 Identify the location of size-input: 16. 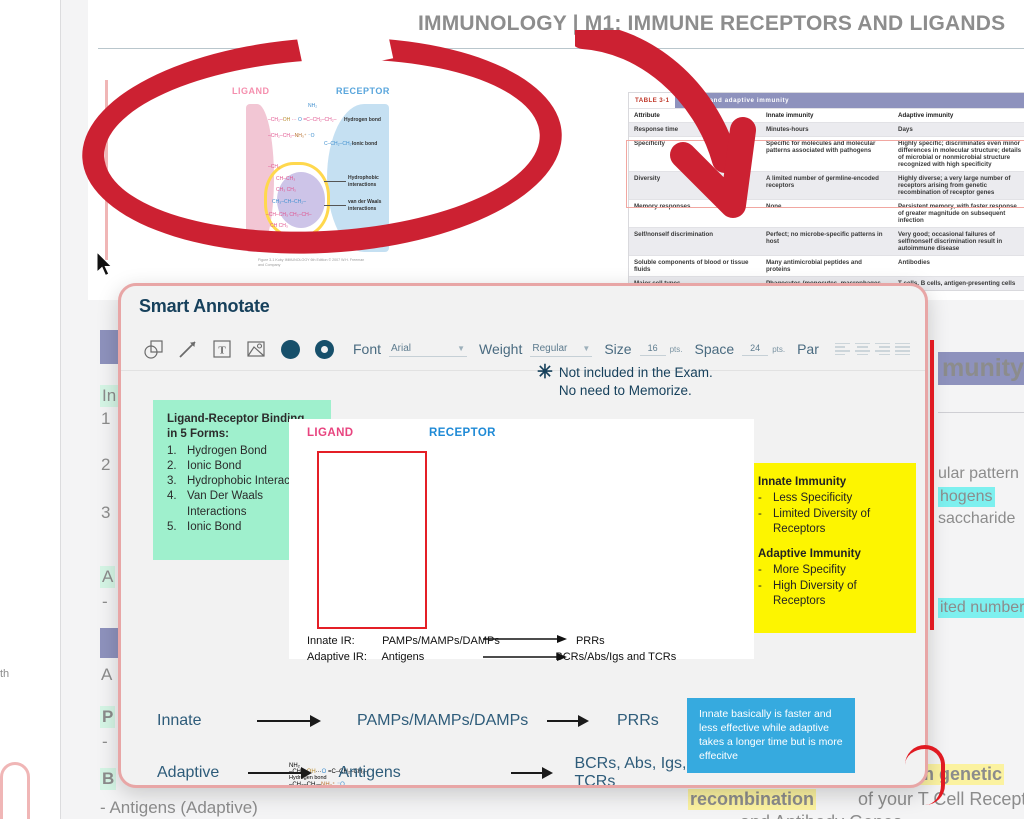
(652, 349).